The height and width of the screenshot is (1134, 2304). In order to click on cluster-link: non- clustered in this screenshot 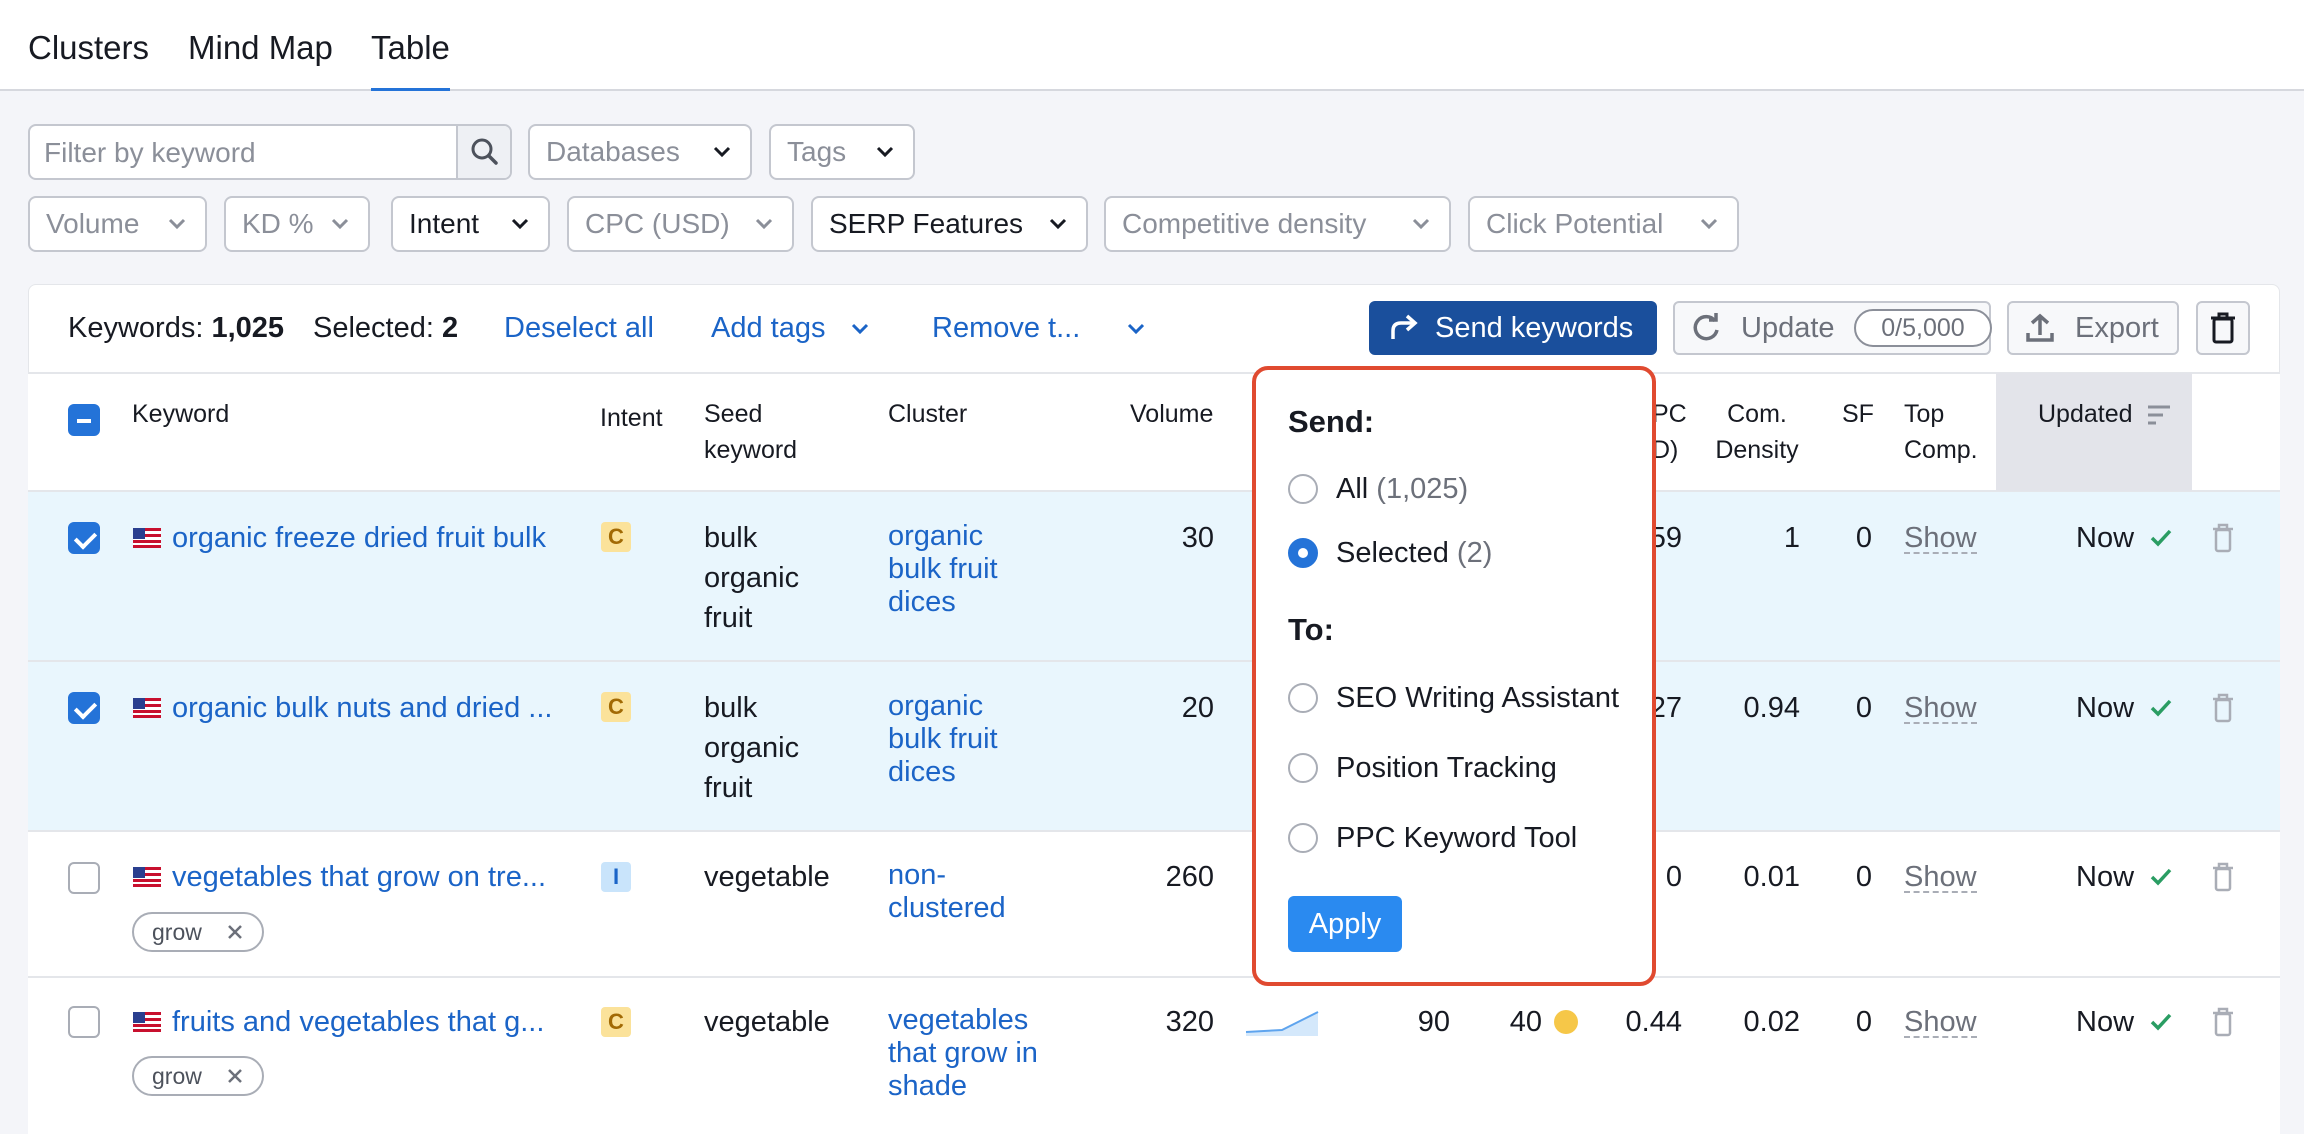, I will do `click(947, 892)`.